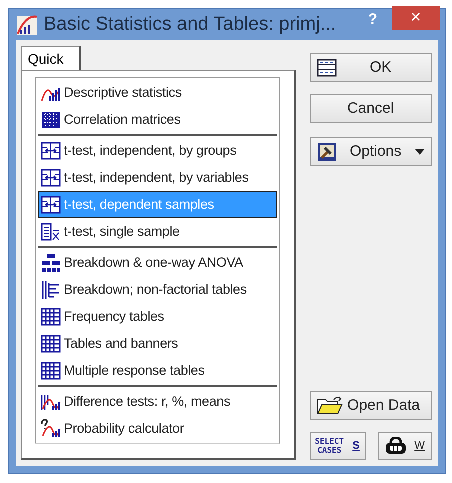 The image size is (452, 483). Describe the element at coordinates (157, 231) in the screenshot. I see `list-item: t-test, single sample` at that location.